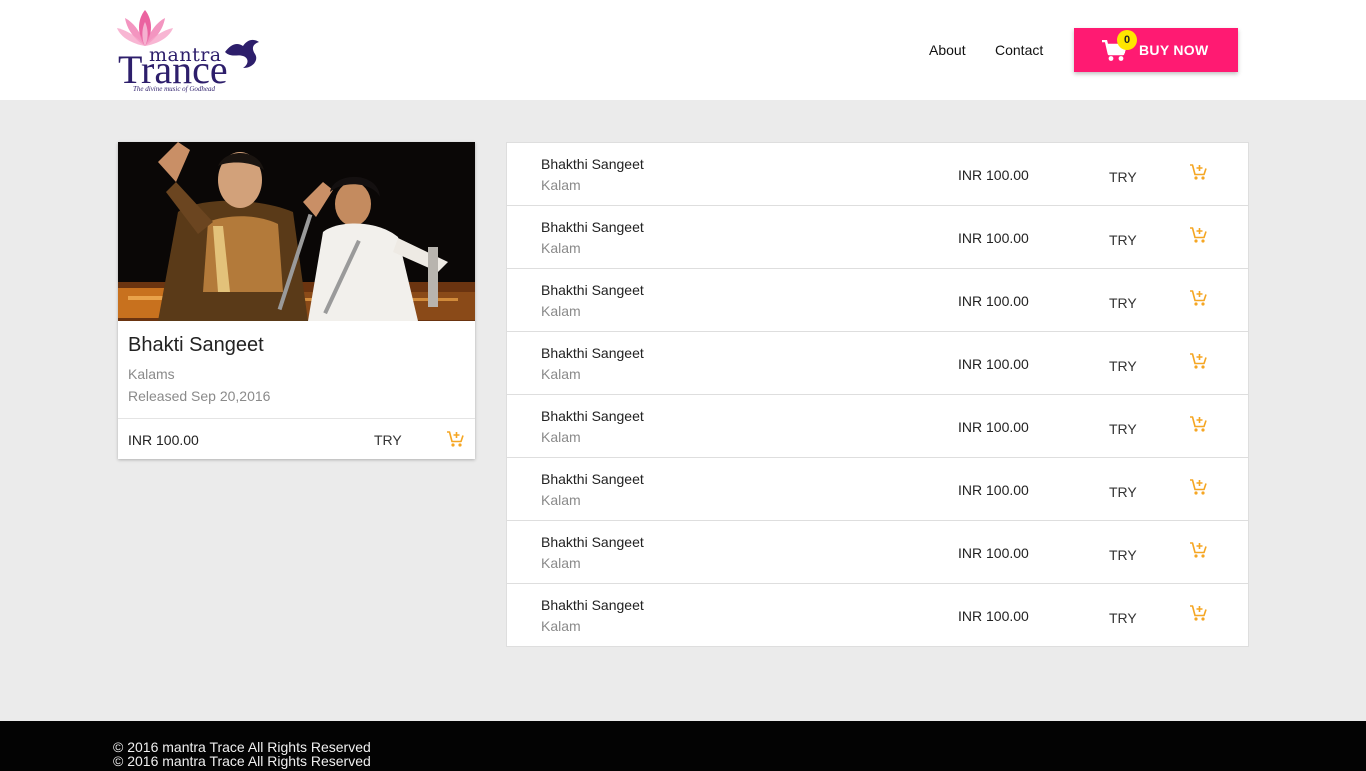 Image resolution: width=1366 pixels, height=771 pixels. What do you see at coordinates (947, 50) in the screenshot?
I see `nav-about-link: About` at bounding box center [947, 50].